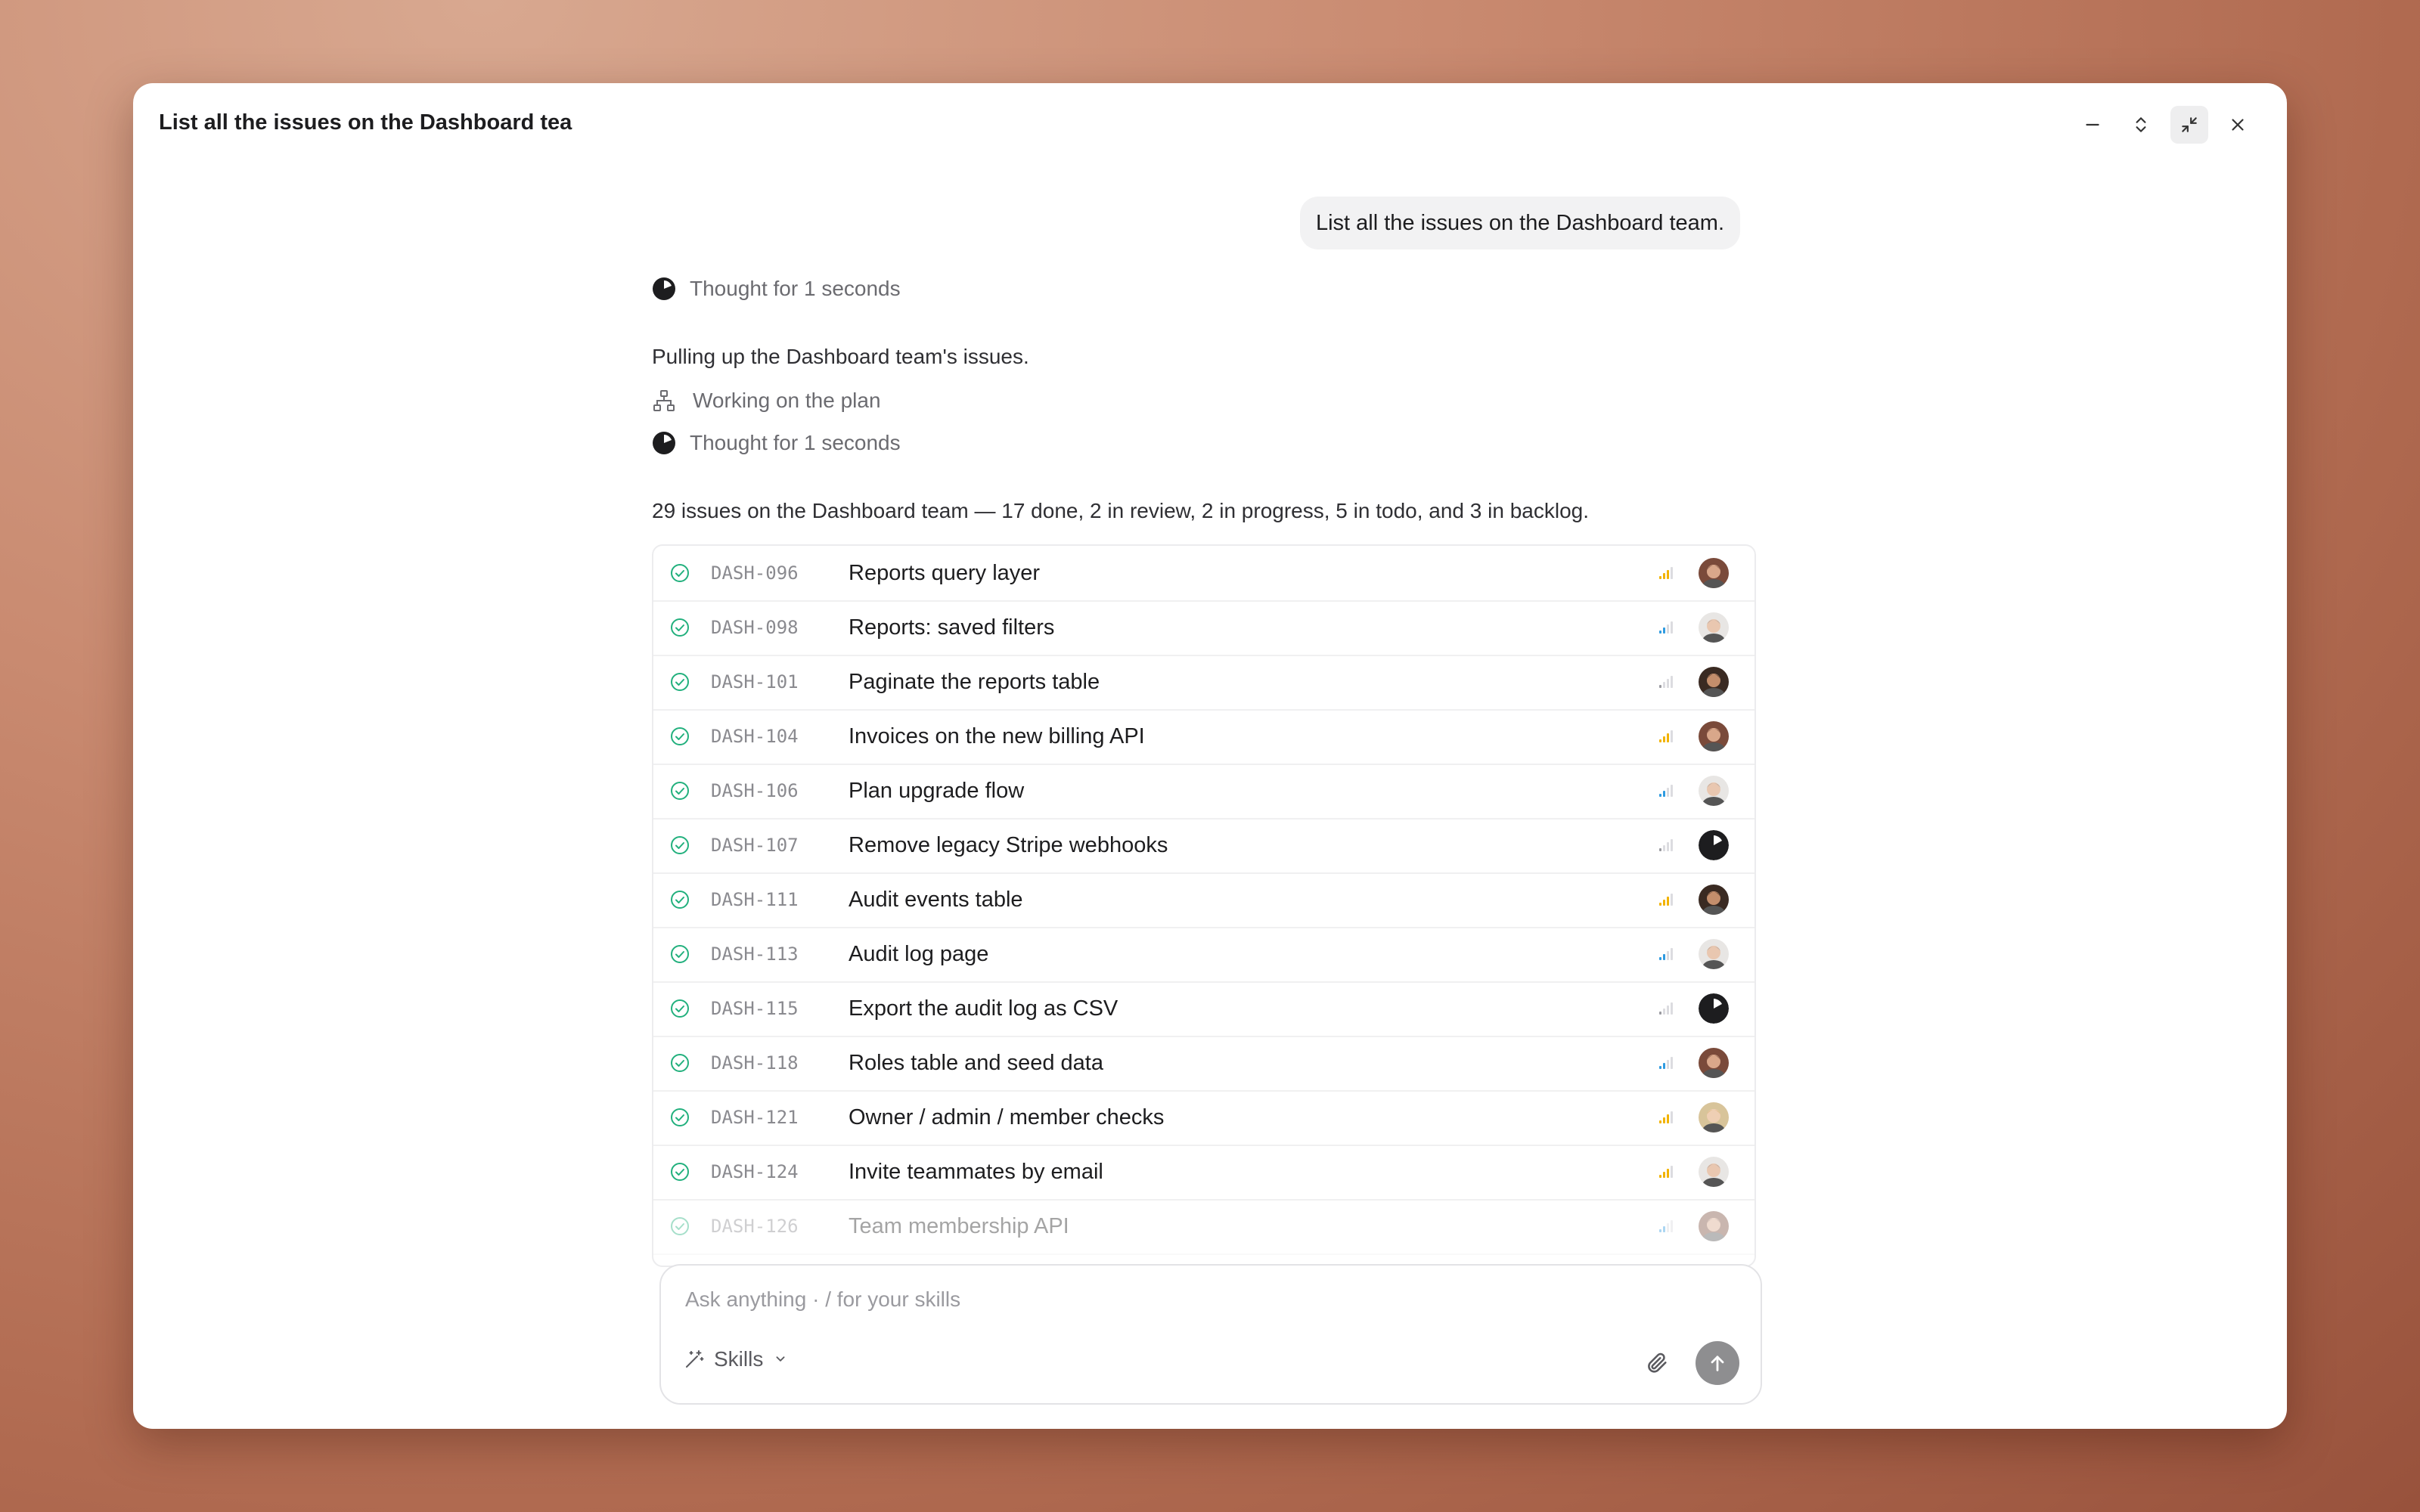  What do you see at coordinates (976, 1171) in the screenshot?
I see `issue-title: Invite teammates by email` at bounding box center [976, 1171].